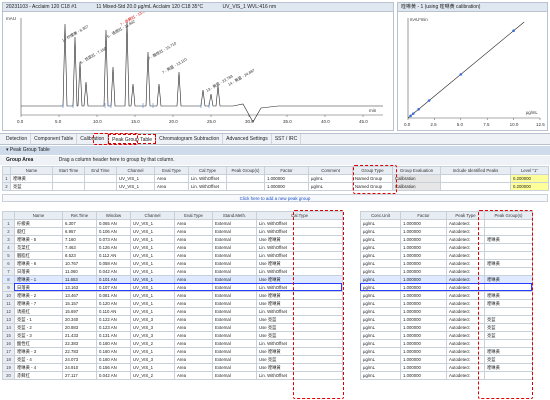 This screenshot has height=400, width=550. What do you see at coordinates (113, 223) in the screenshot?
I see `component-cell: 0.065 AN` at bounding box center [113, 223].